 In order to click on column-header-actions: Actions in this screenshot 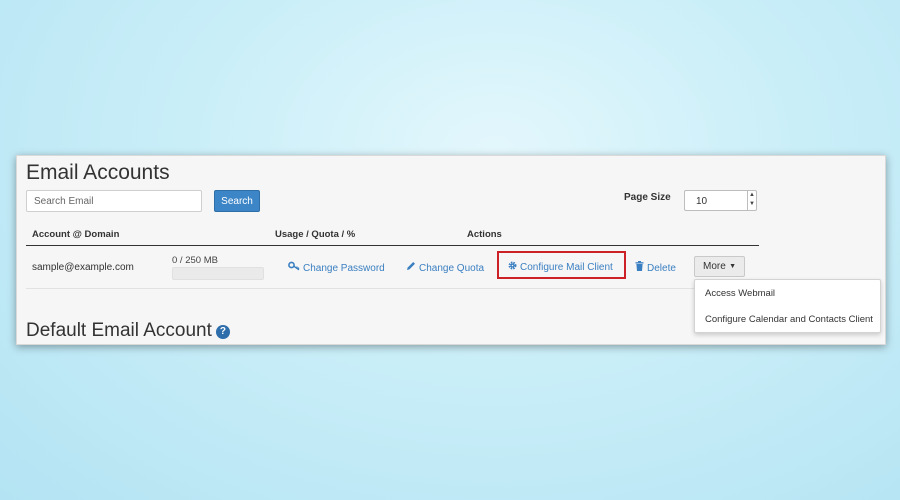, I will do `click(484, 234)`.